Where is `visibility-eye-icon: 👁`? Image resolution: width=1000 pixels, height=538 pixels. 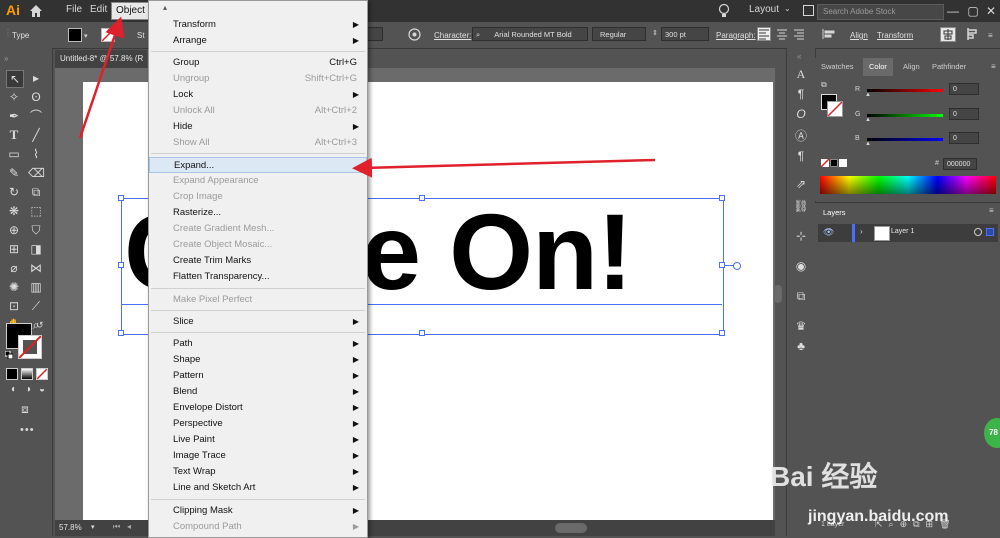
visibility-eye-icon: 👁 is located at coordinates (828, 232).